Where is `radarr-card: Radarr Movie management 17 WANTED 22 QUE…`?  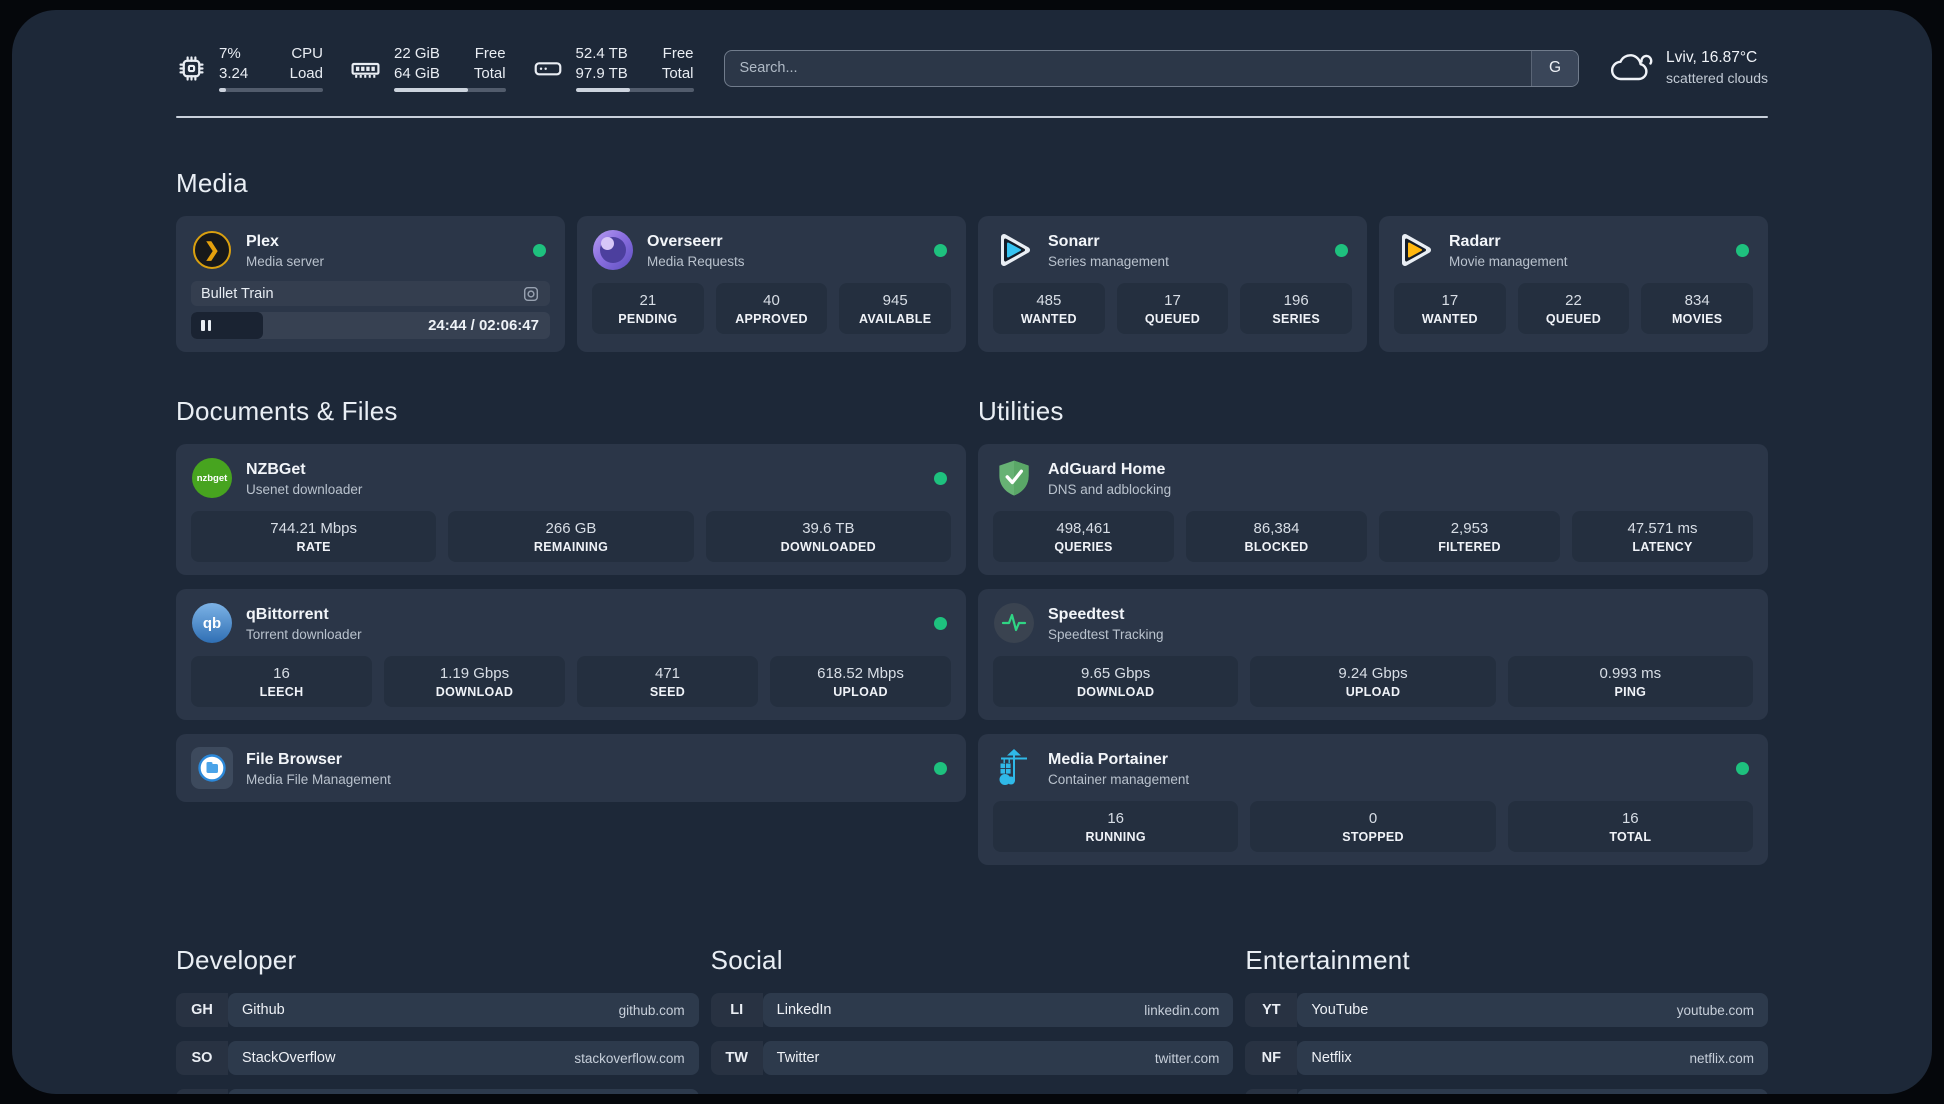
radarr-card: Radarr Movie management 17 WANTED 22 QUE… is located at coordinates (1573, 284).